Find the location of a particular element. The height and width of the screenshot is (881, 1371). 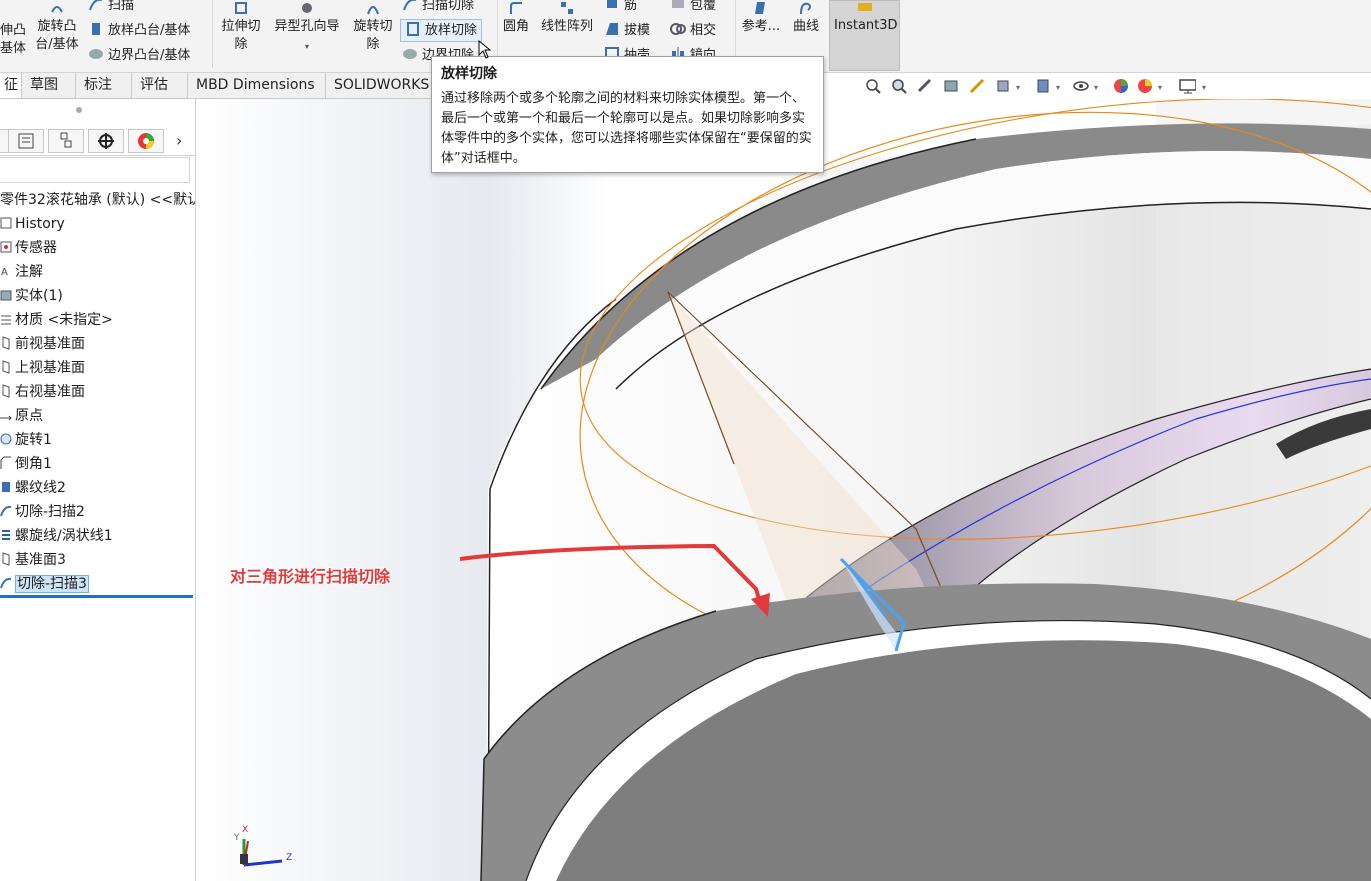

extrude-cut-icon is located at coordinates (241, 8).